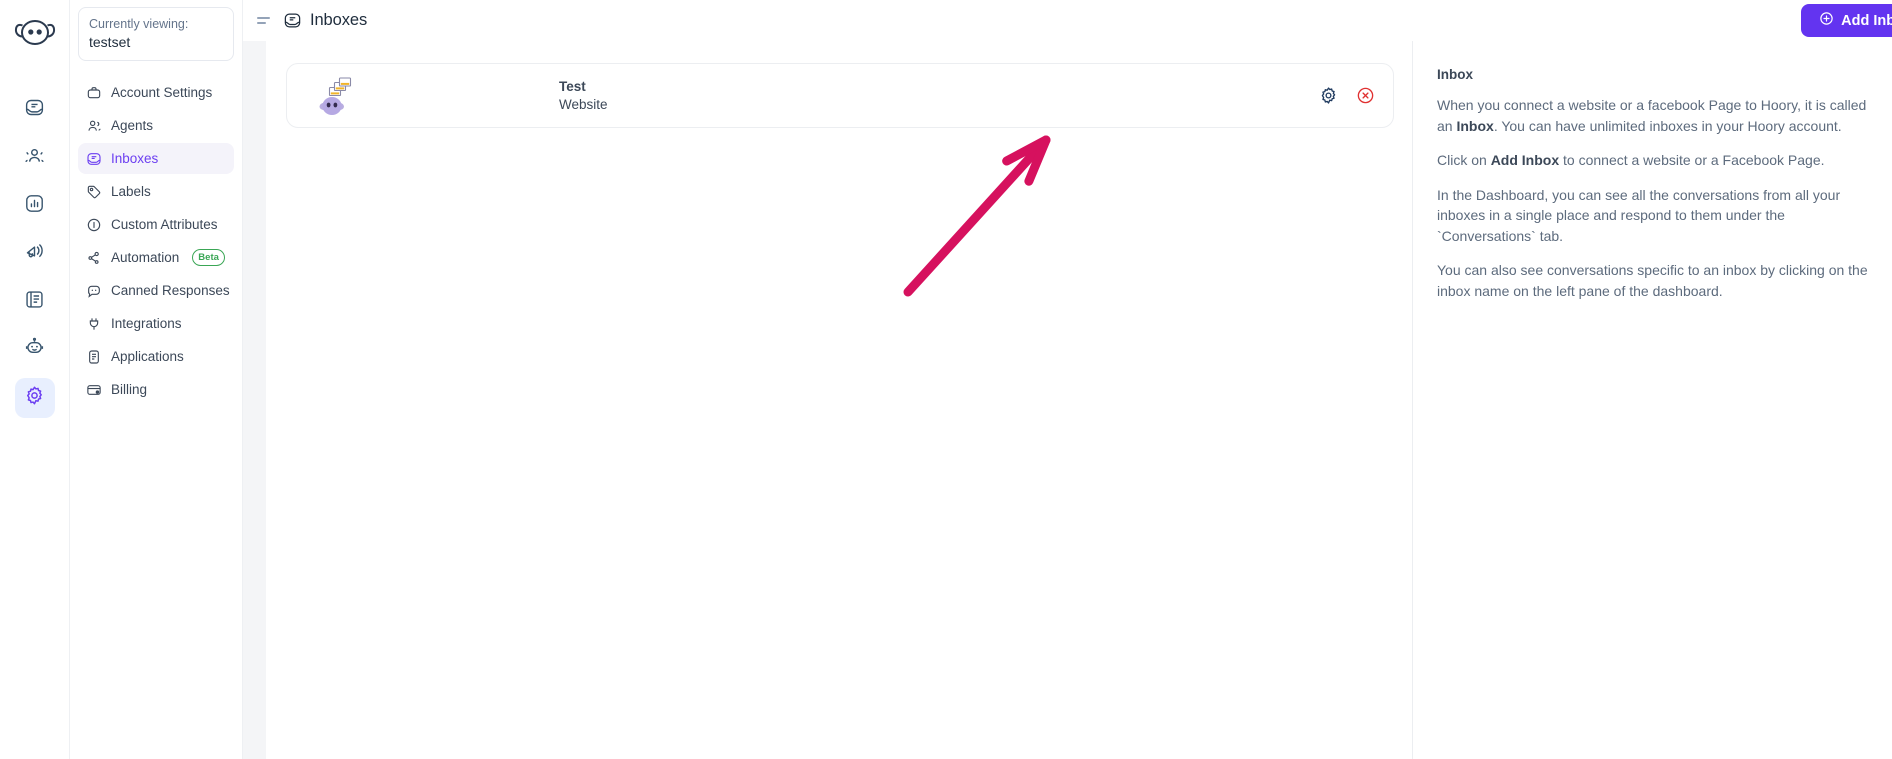  What do you see at coordinates (266, 21) in the screenshot?
I see `hamburger-icon` at bounding box center [266, 21].